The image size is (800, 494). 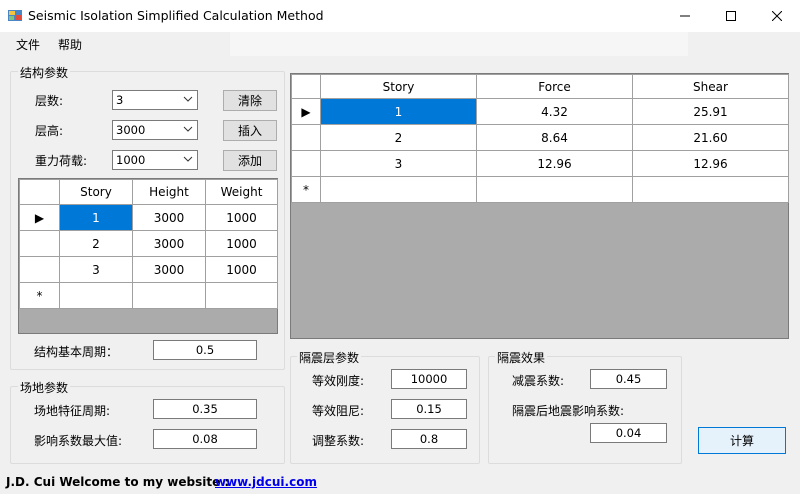 I want to click on table-row: 2 8.64 21.60, so click(x=540, y=137).